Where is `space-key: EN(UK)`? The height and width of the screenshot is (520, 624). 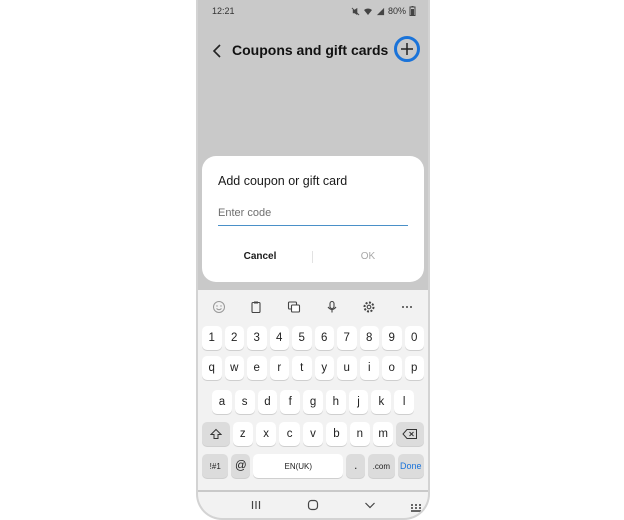 space-key: EN(UK) is located at coordinates (298, 466).